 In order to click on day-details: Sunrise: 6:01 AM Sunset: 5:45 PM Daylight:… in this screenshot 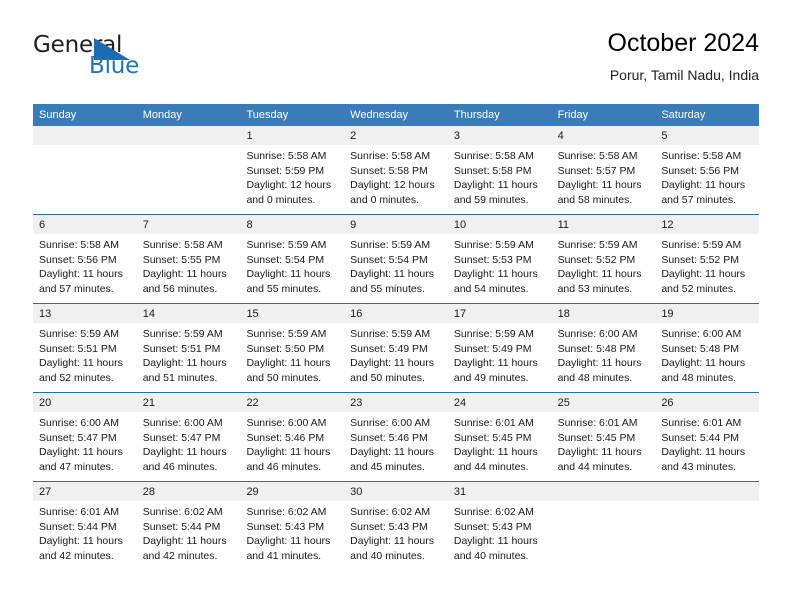, I will do `click(604, 443)`.